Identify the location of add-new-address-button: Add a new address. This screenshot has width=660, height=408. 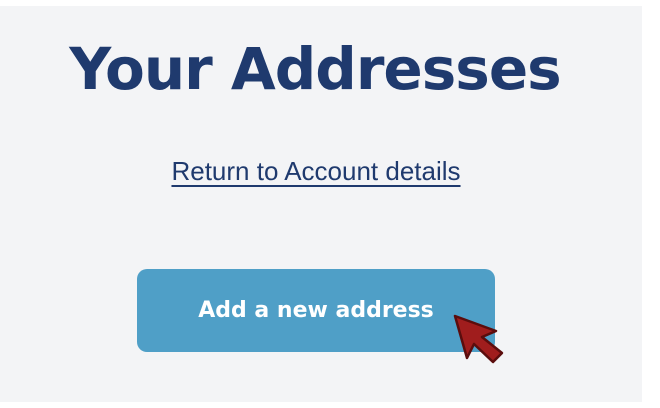
(316, 310).